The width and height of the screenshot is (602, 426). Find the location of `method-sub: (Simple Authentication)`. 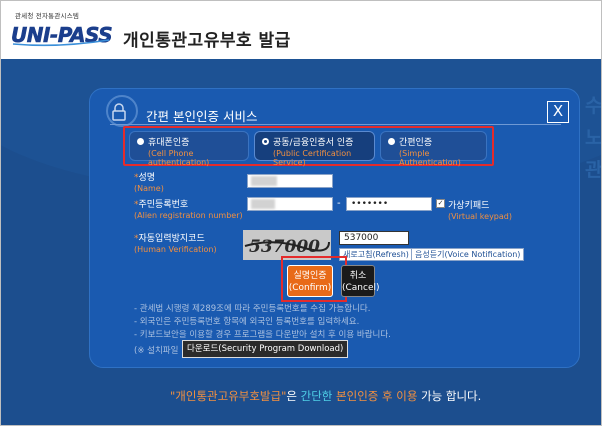

method-sub: (Simple Authentication) is located at coordinates (430, 158).